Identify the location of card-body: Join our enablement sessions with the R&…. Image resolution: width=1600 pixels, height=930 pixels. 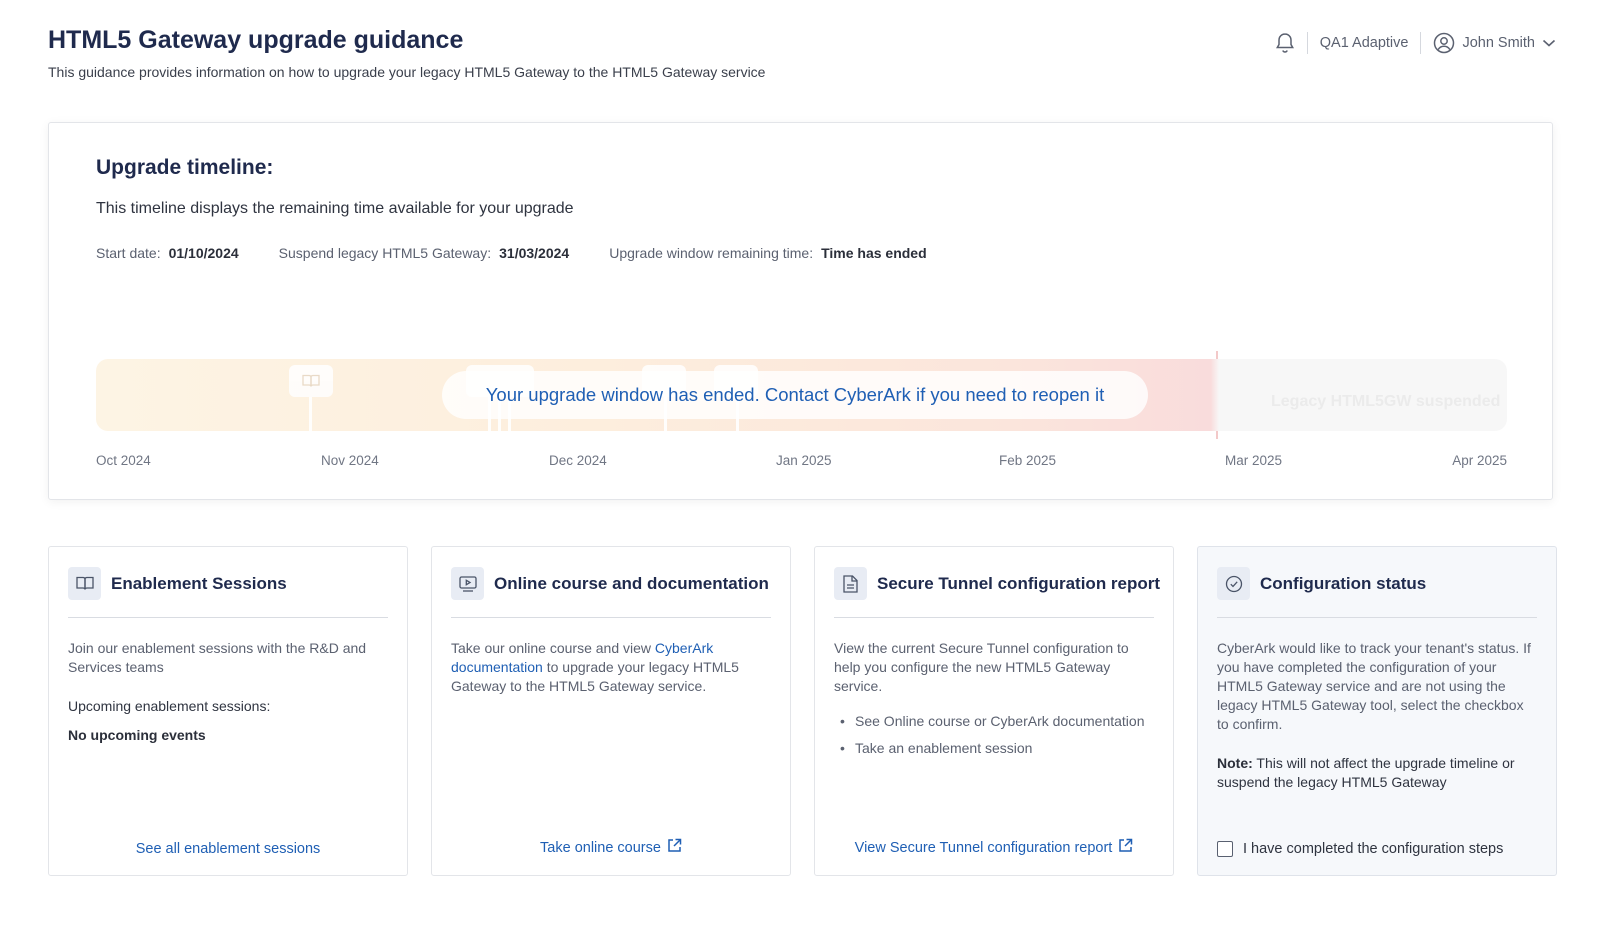
(228, 692).